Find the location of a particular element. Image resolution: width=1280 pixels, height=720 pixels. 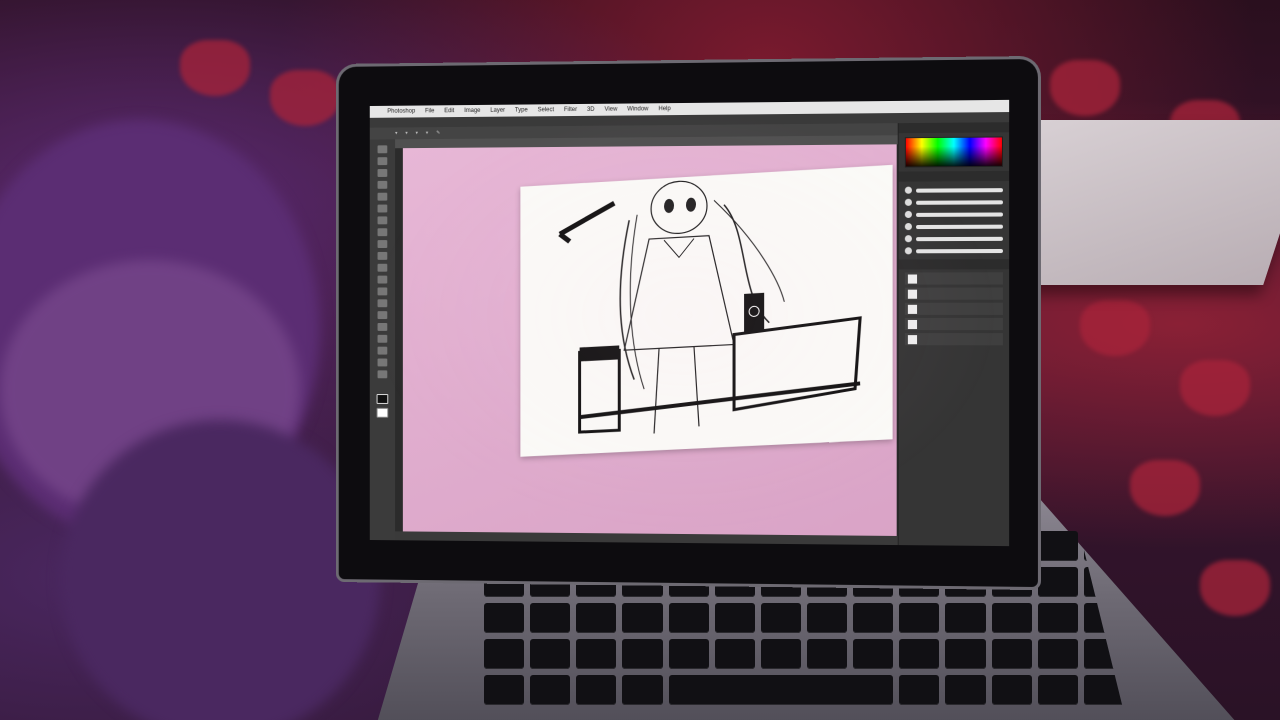

menu-item: Layer is located at coordinates (497, 111).